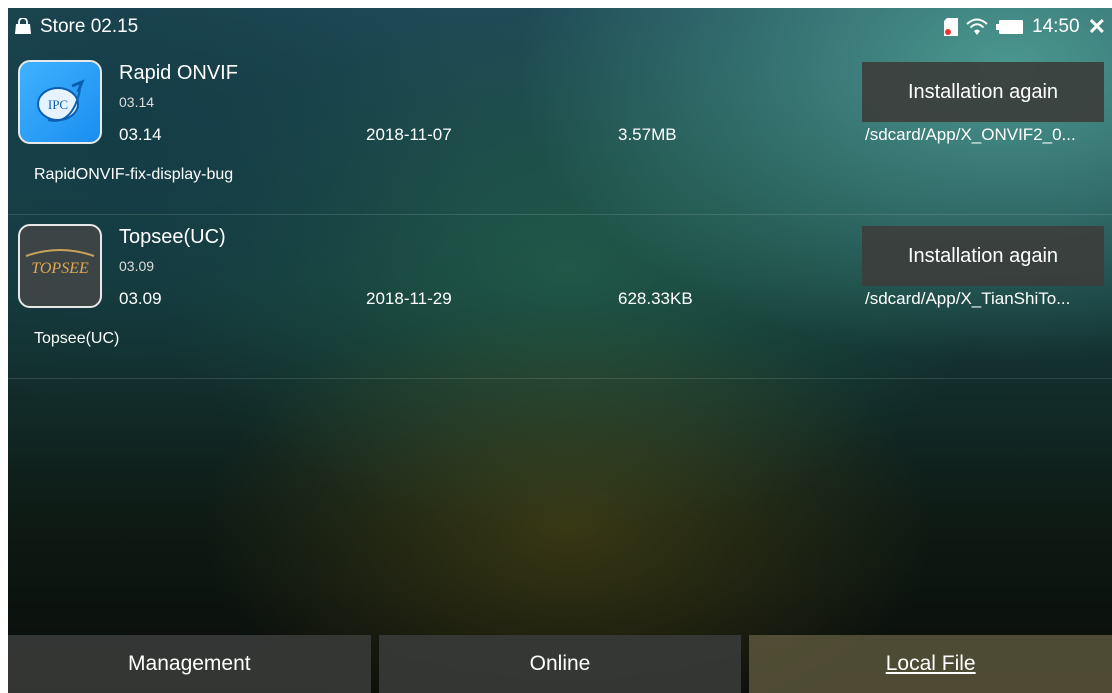  I want to click on tab-management: Management, so click(189, 664).